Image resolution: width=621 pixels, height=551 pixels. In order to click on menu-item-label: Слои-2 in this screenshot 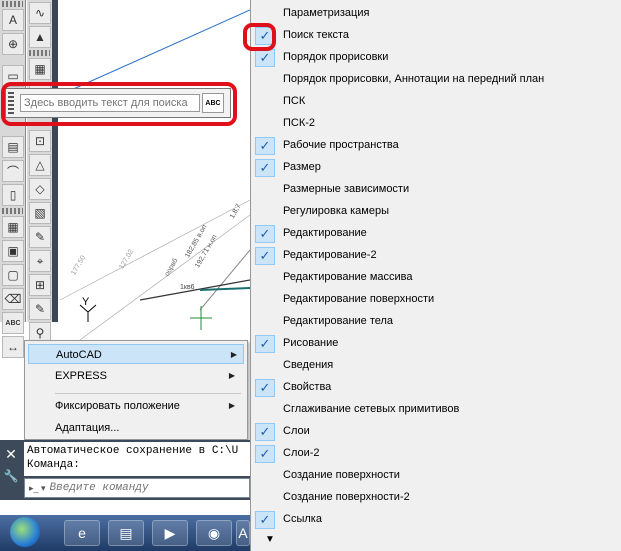, I will do `click(301, 453)`.